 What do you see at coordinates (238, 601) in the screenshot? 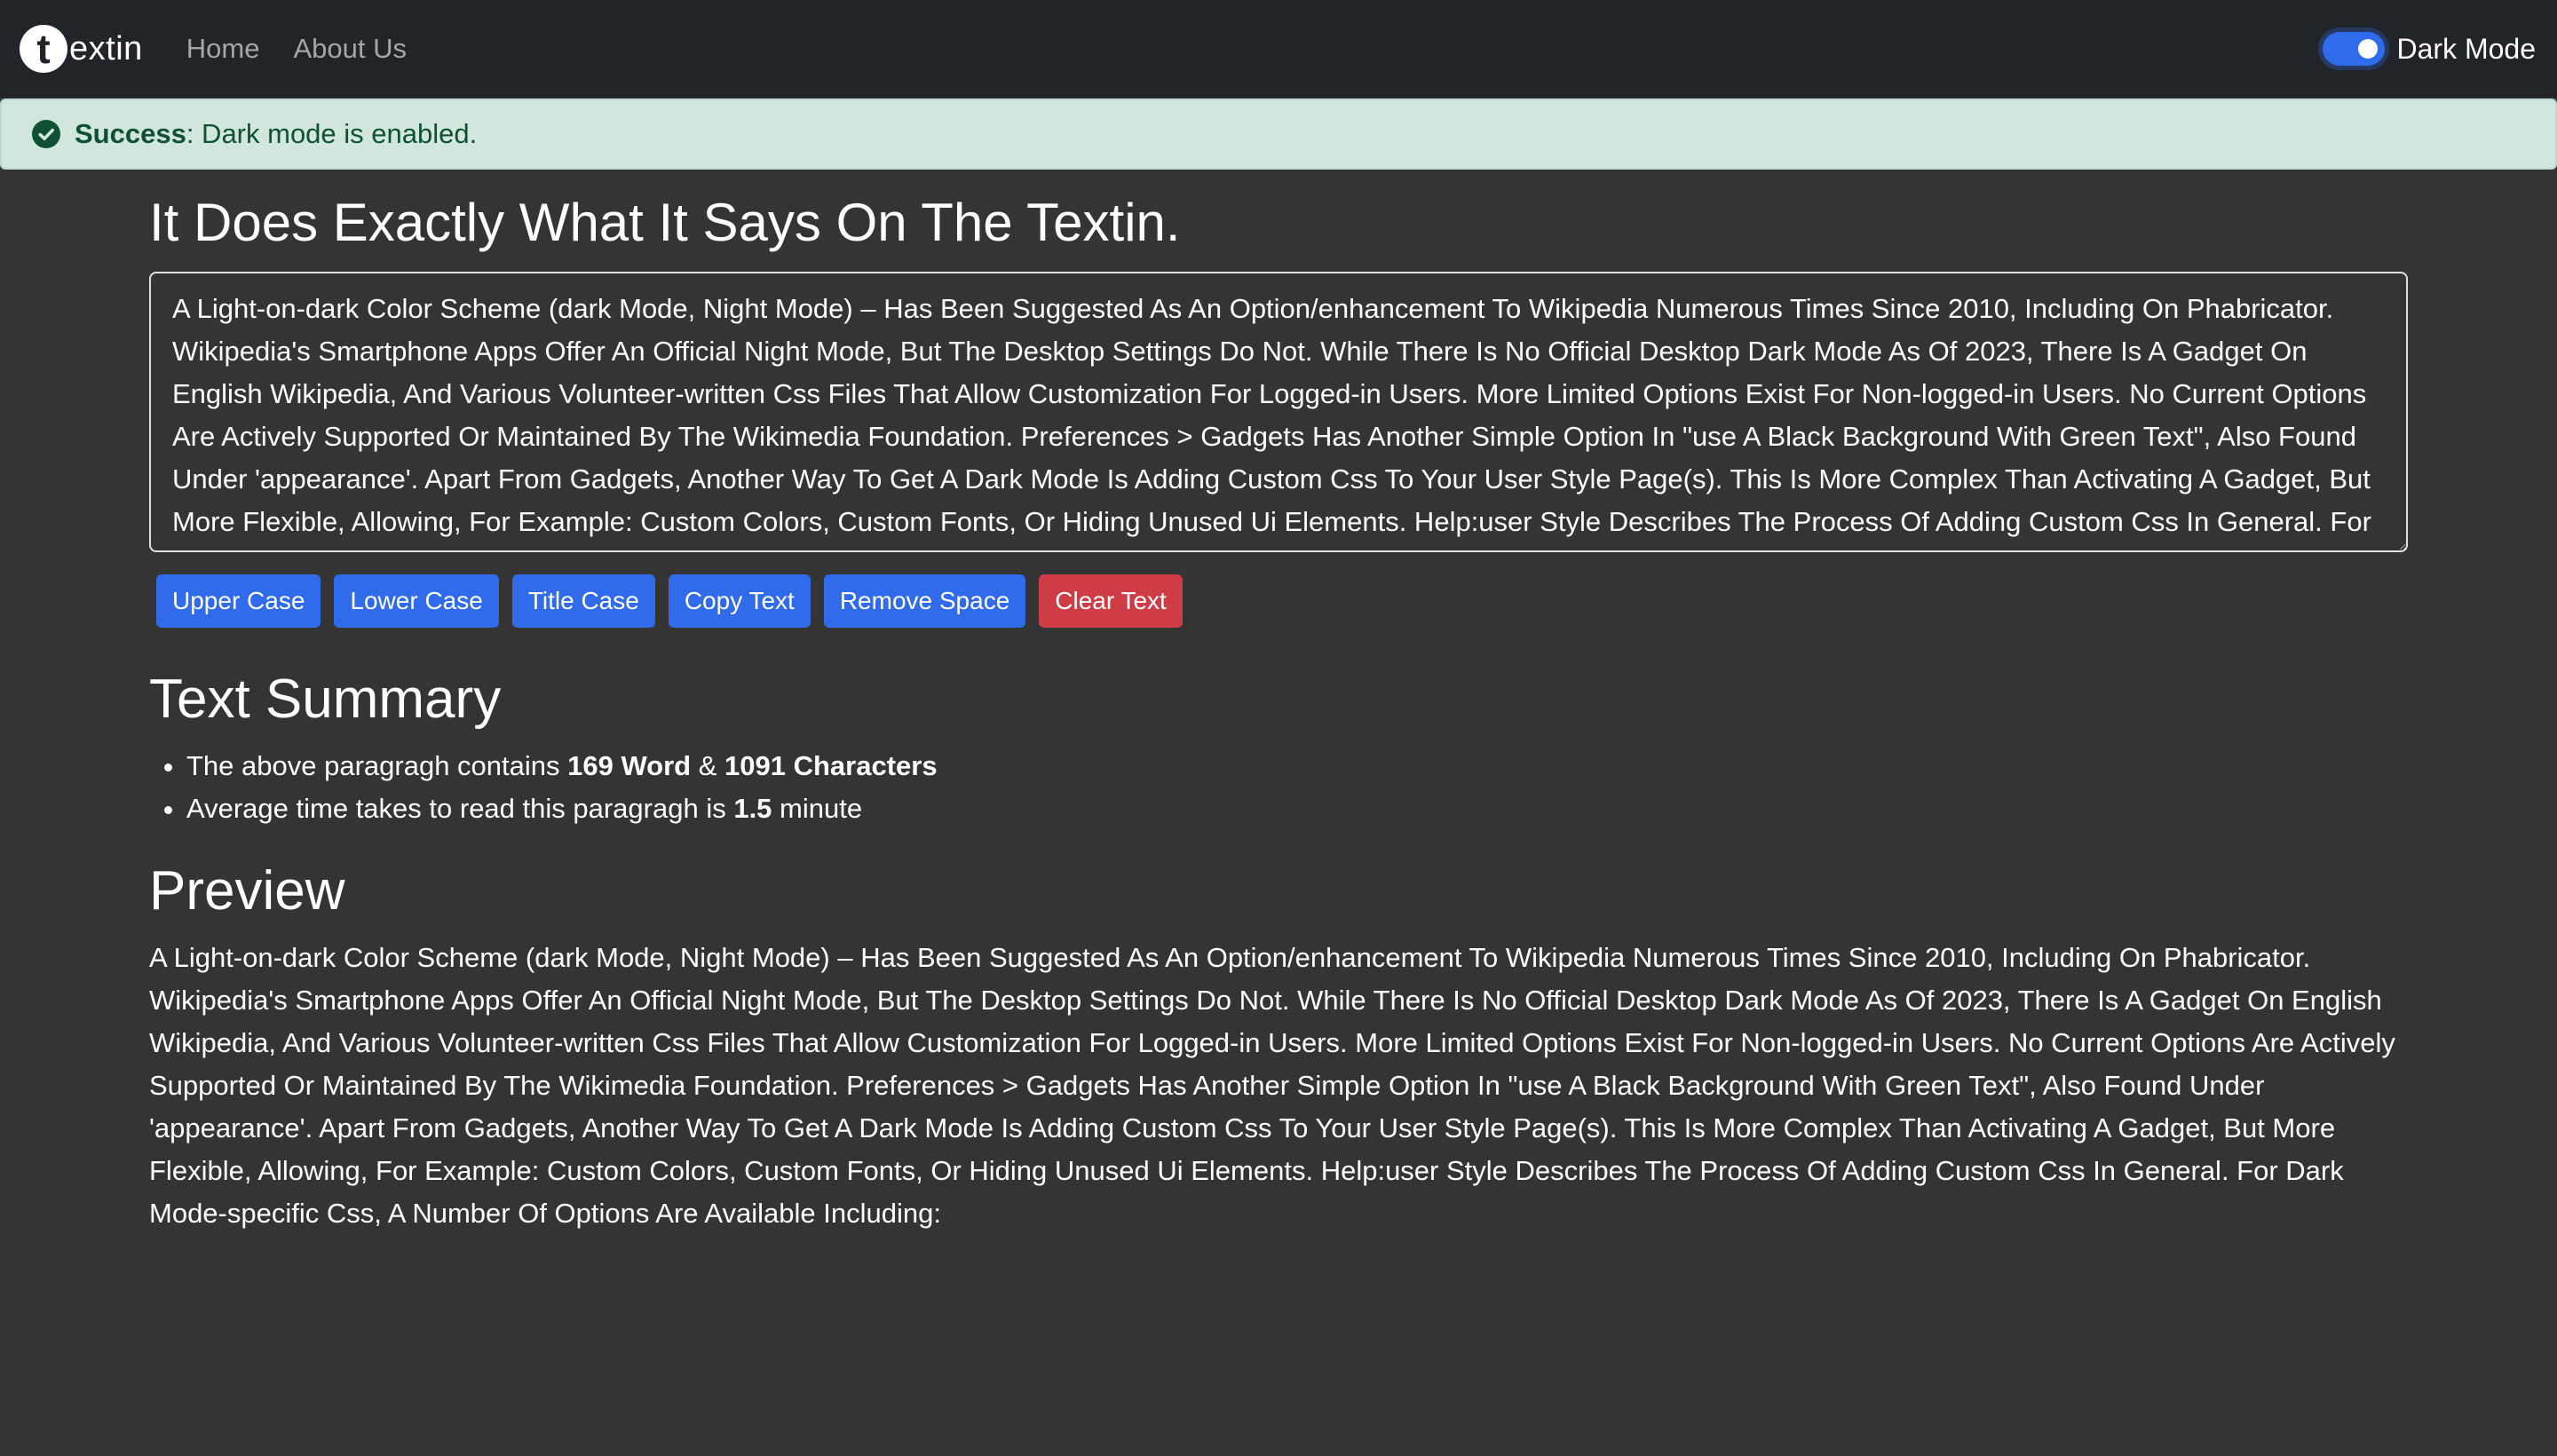
I see `upper-case-button: Upper Case` at bounding box center [238, 601].